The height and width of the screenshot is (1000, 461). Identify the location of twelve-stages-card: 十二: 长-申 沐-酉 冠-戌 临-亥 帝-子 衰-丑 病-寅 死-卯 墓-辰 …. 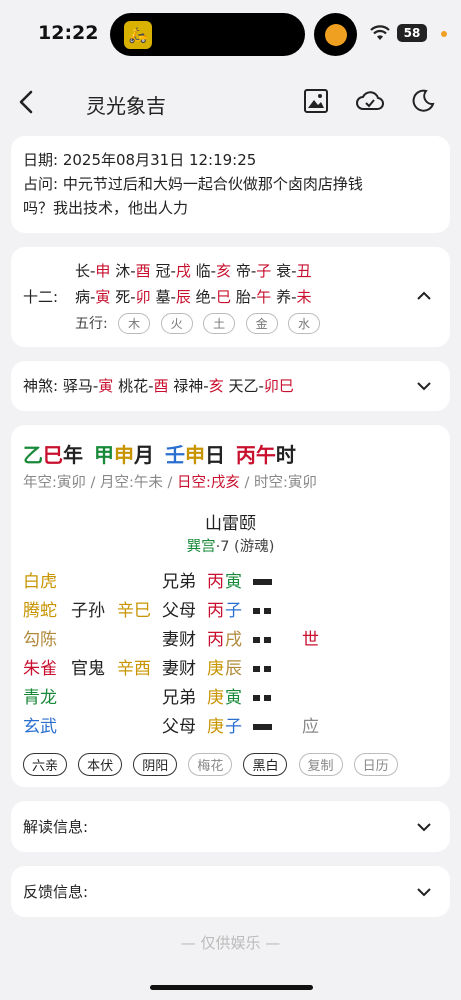
(230, 297).